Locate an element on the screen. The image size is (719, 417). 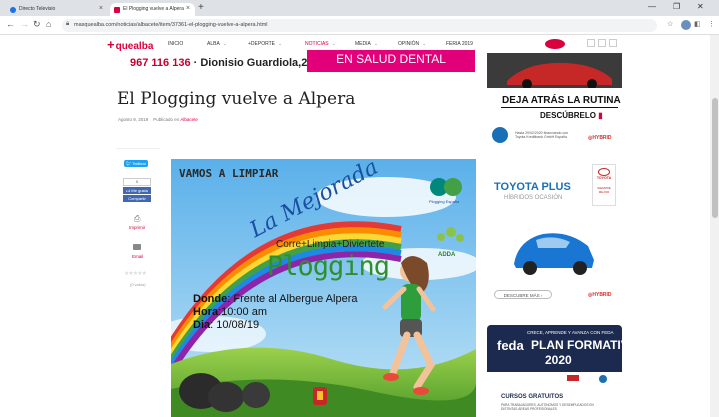
facebook-icon is located at coordinates (613, 43).